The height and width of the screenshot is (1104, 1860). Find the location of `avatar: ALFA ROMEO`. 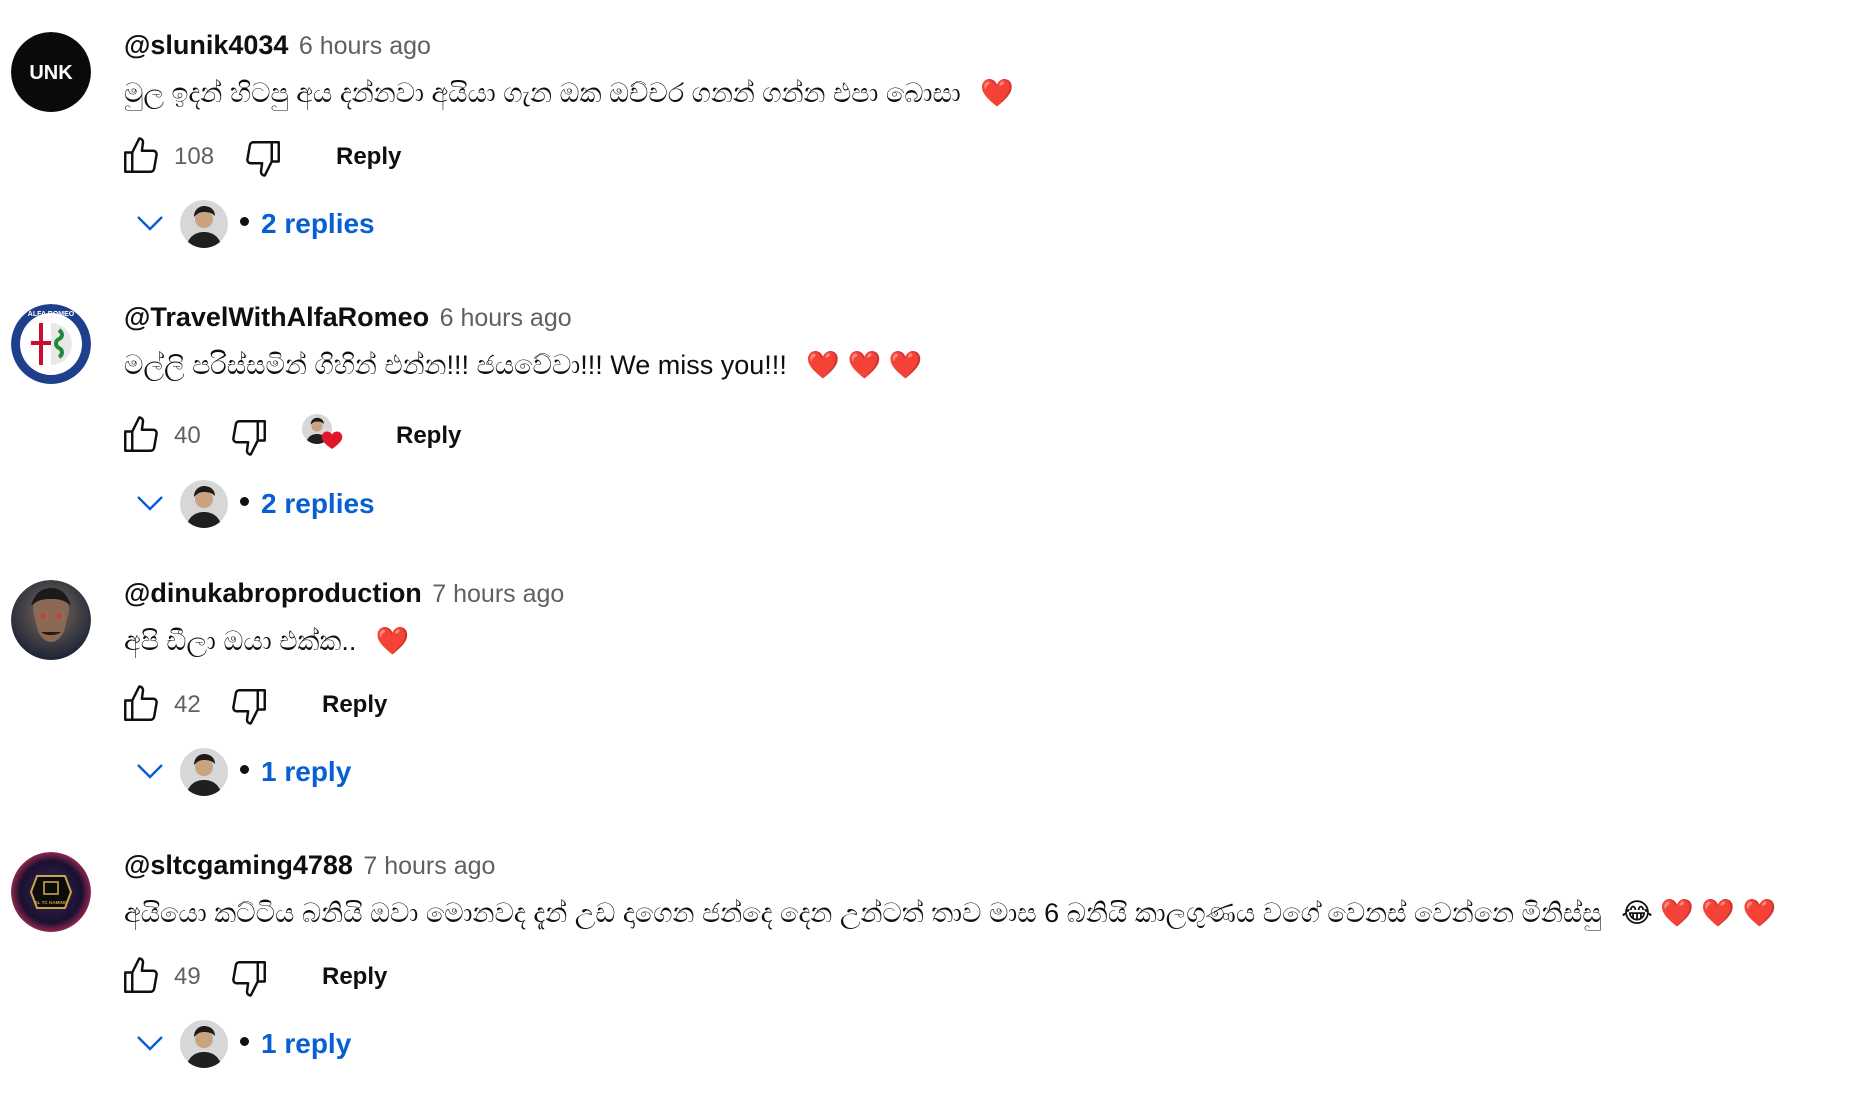

avatar: ALFA ROMEO is located at coordinates (51, 344).